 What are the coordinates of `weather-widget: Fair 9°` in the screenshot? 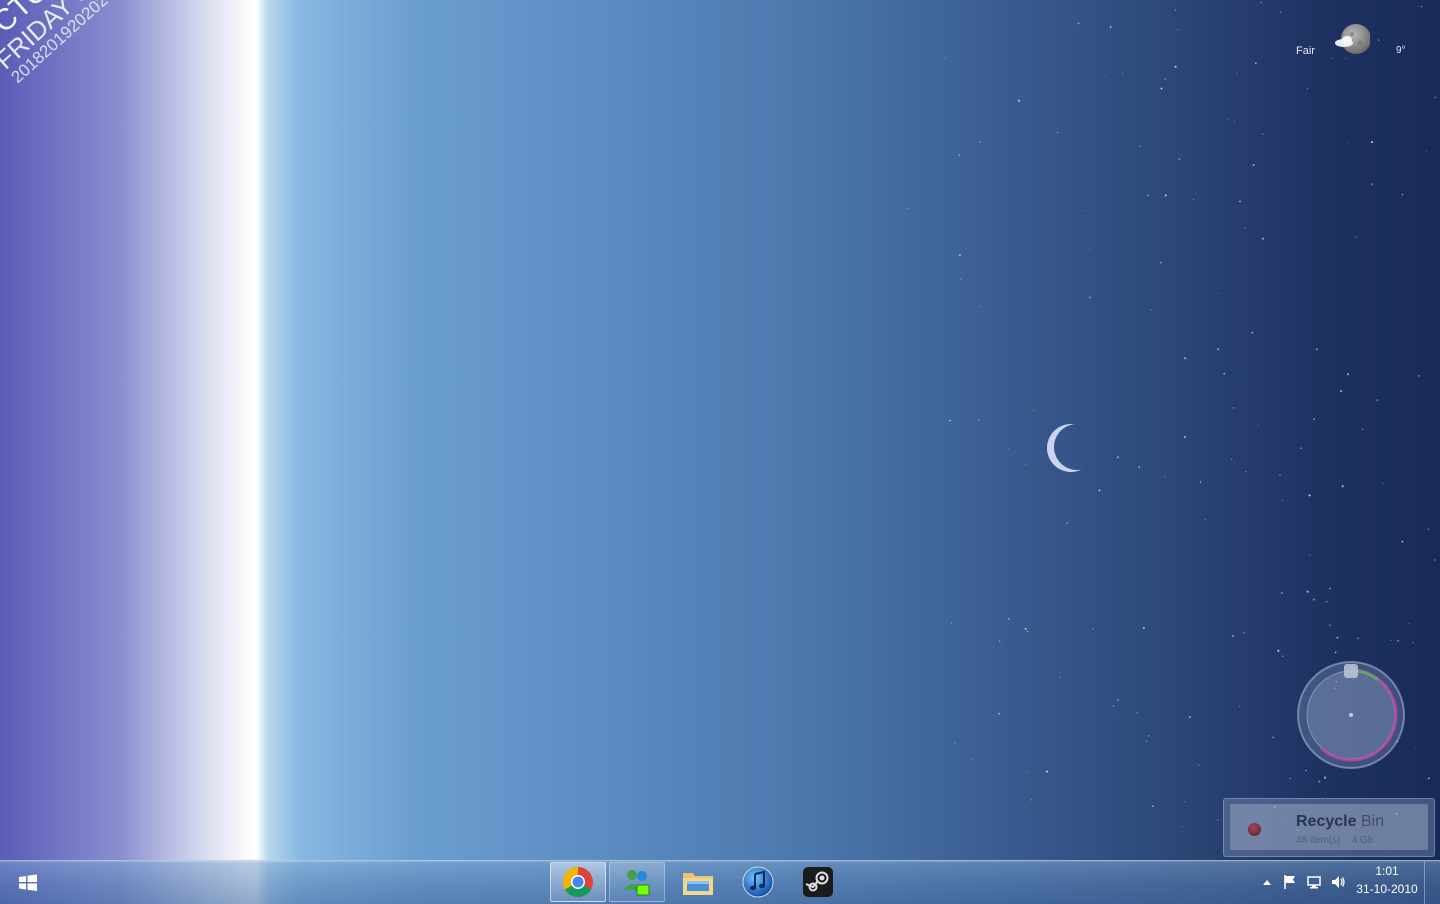 It's located at (1355, 42).